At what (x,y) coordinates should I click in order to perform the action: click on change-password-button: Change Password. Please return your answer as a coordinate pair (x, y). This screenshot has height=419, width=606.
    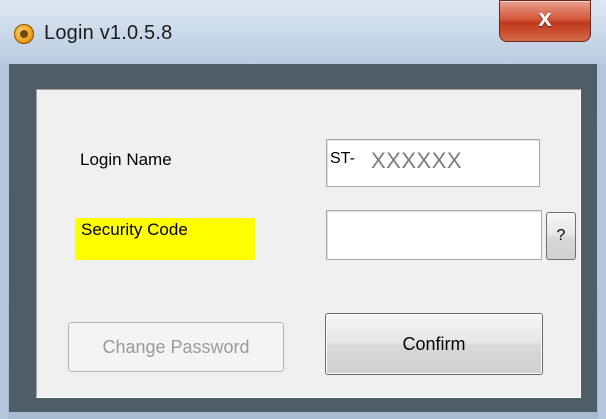
    Looking at the image, I should click on (176, 347).